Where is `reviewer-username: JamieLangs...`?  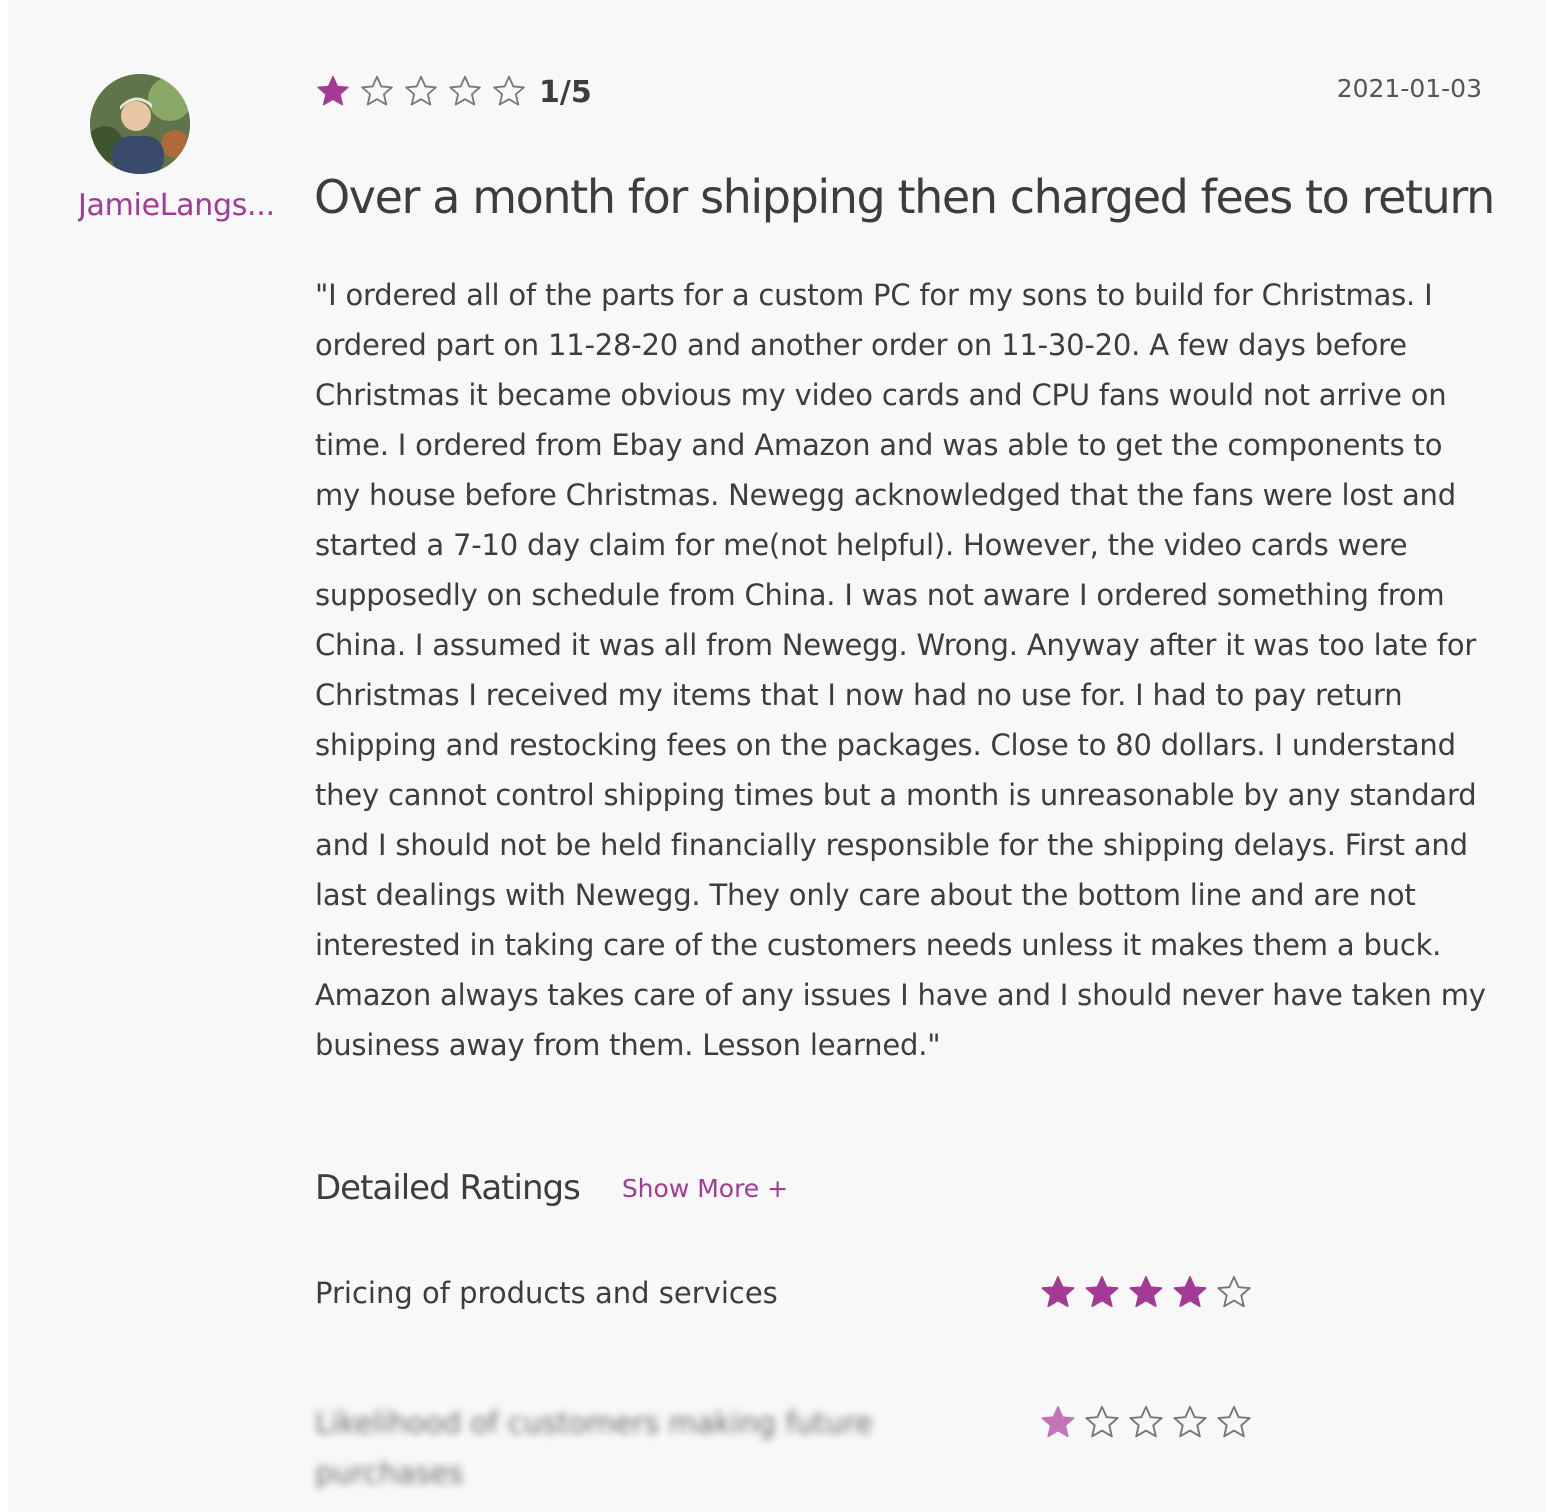 reviewer-username: JamieLangs... is located at coordinates (183, 205).